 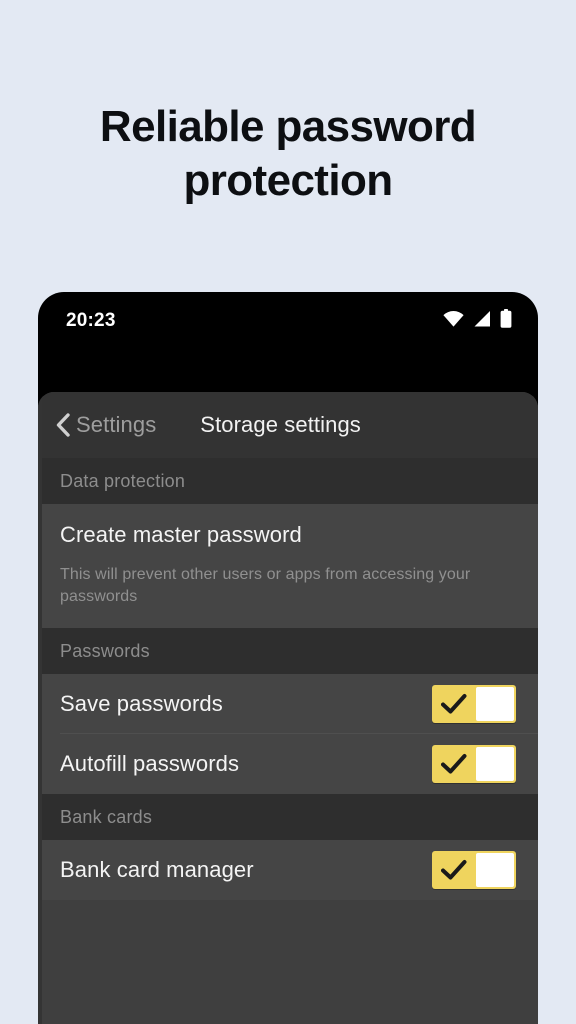 I want to click on wifi-icon, so click(x=453, y=321).